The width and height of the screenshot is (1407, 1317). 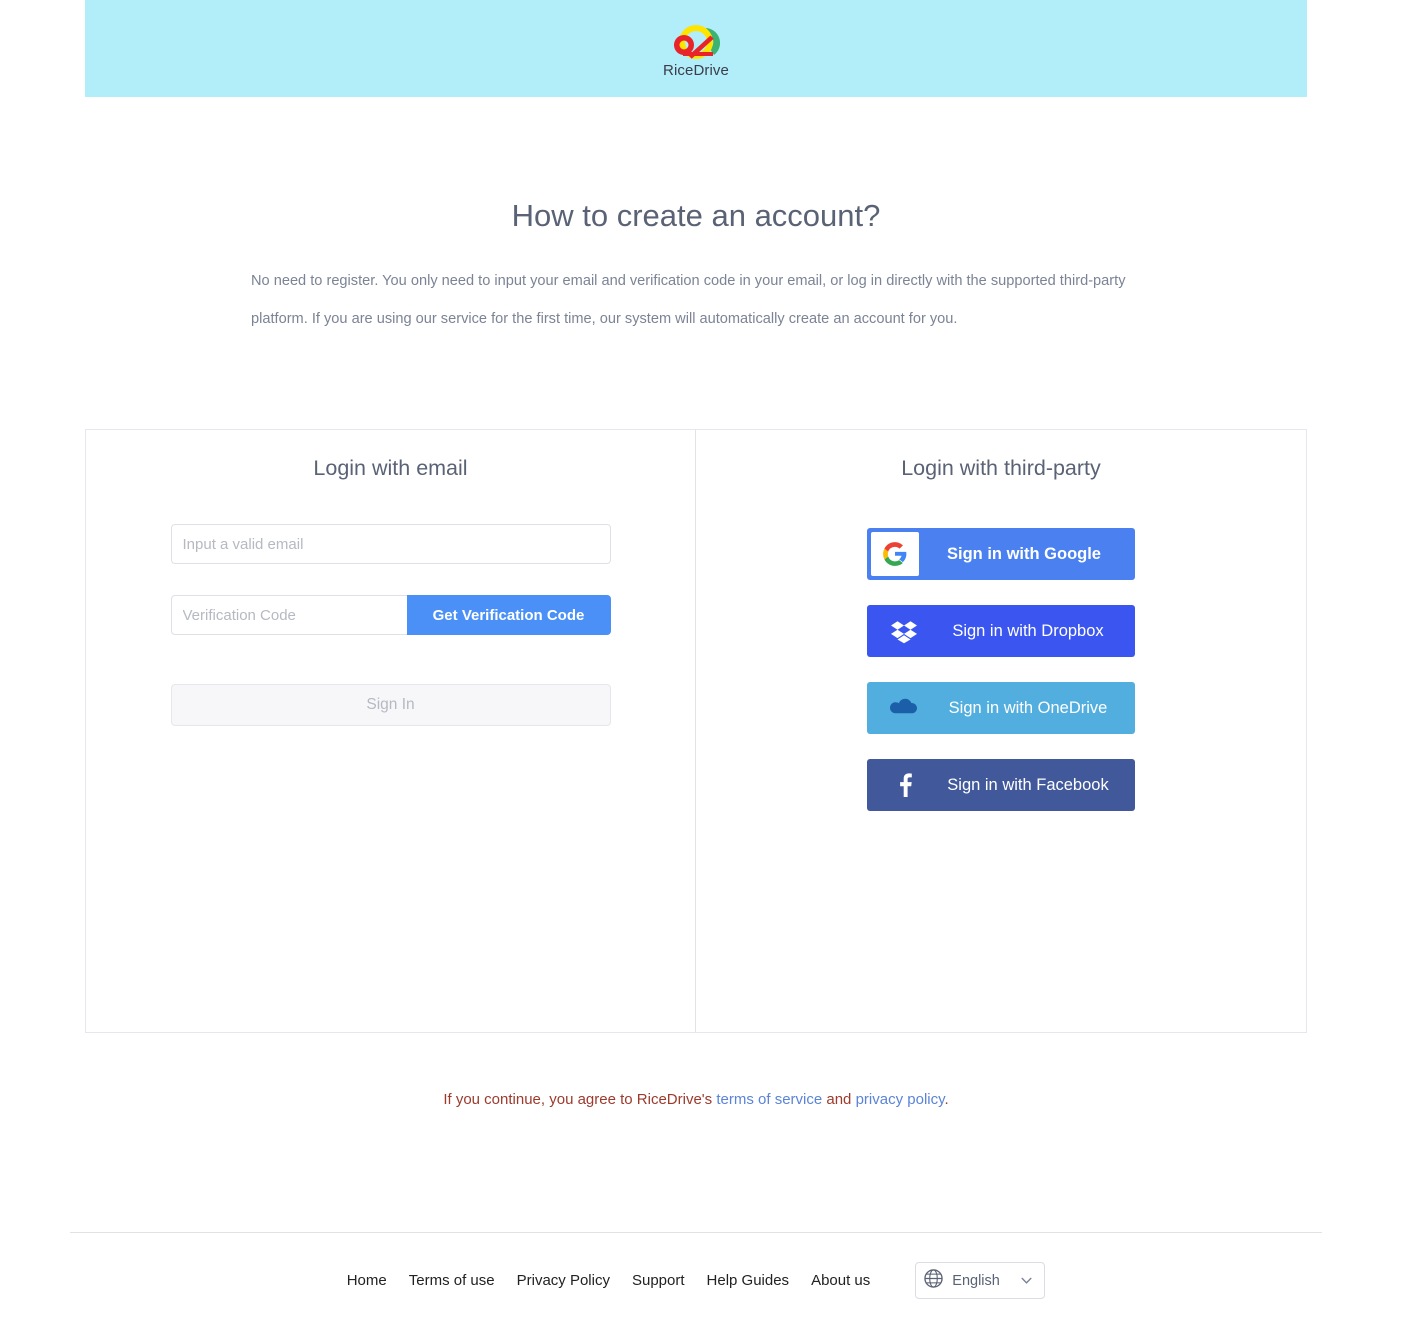 I want to click on privacy-policy-link: privacy policy, so click(x=900, y=1099).